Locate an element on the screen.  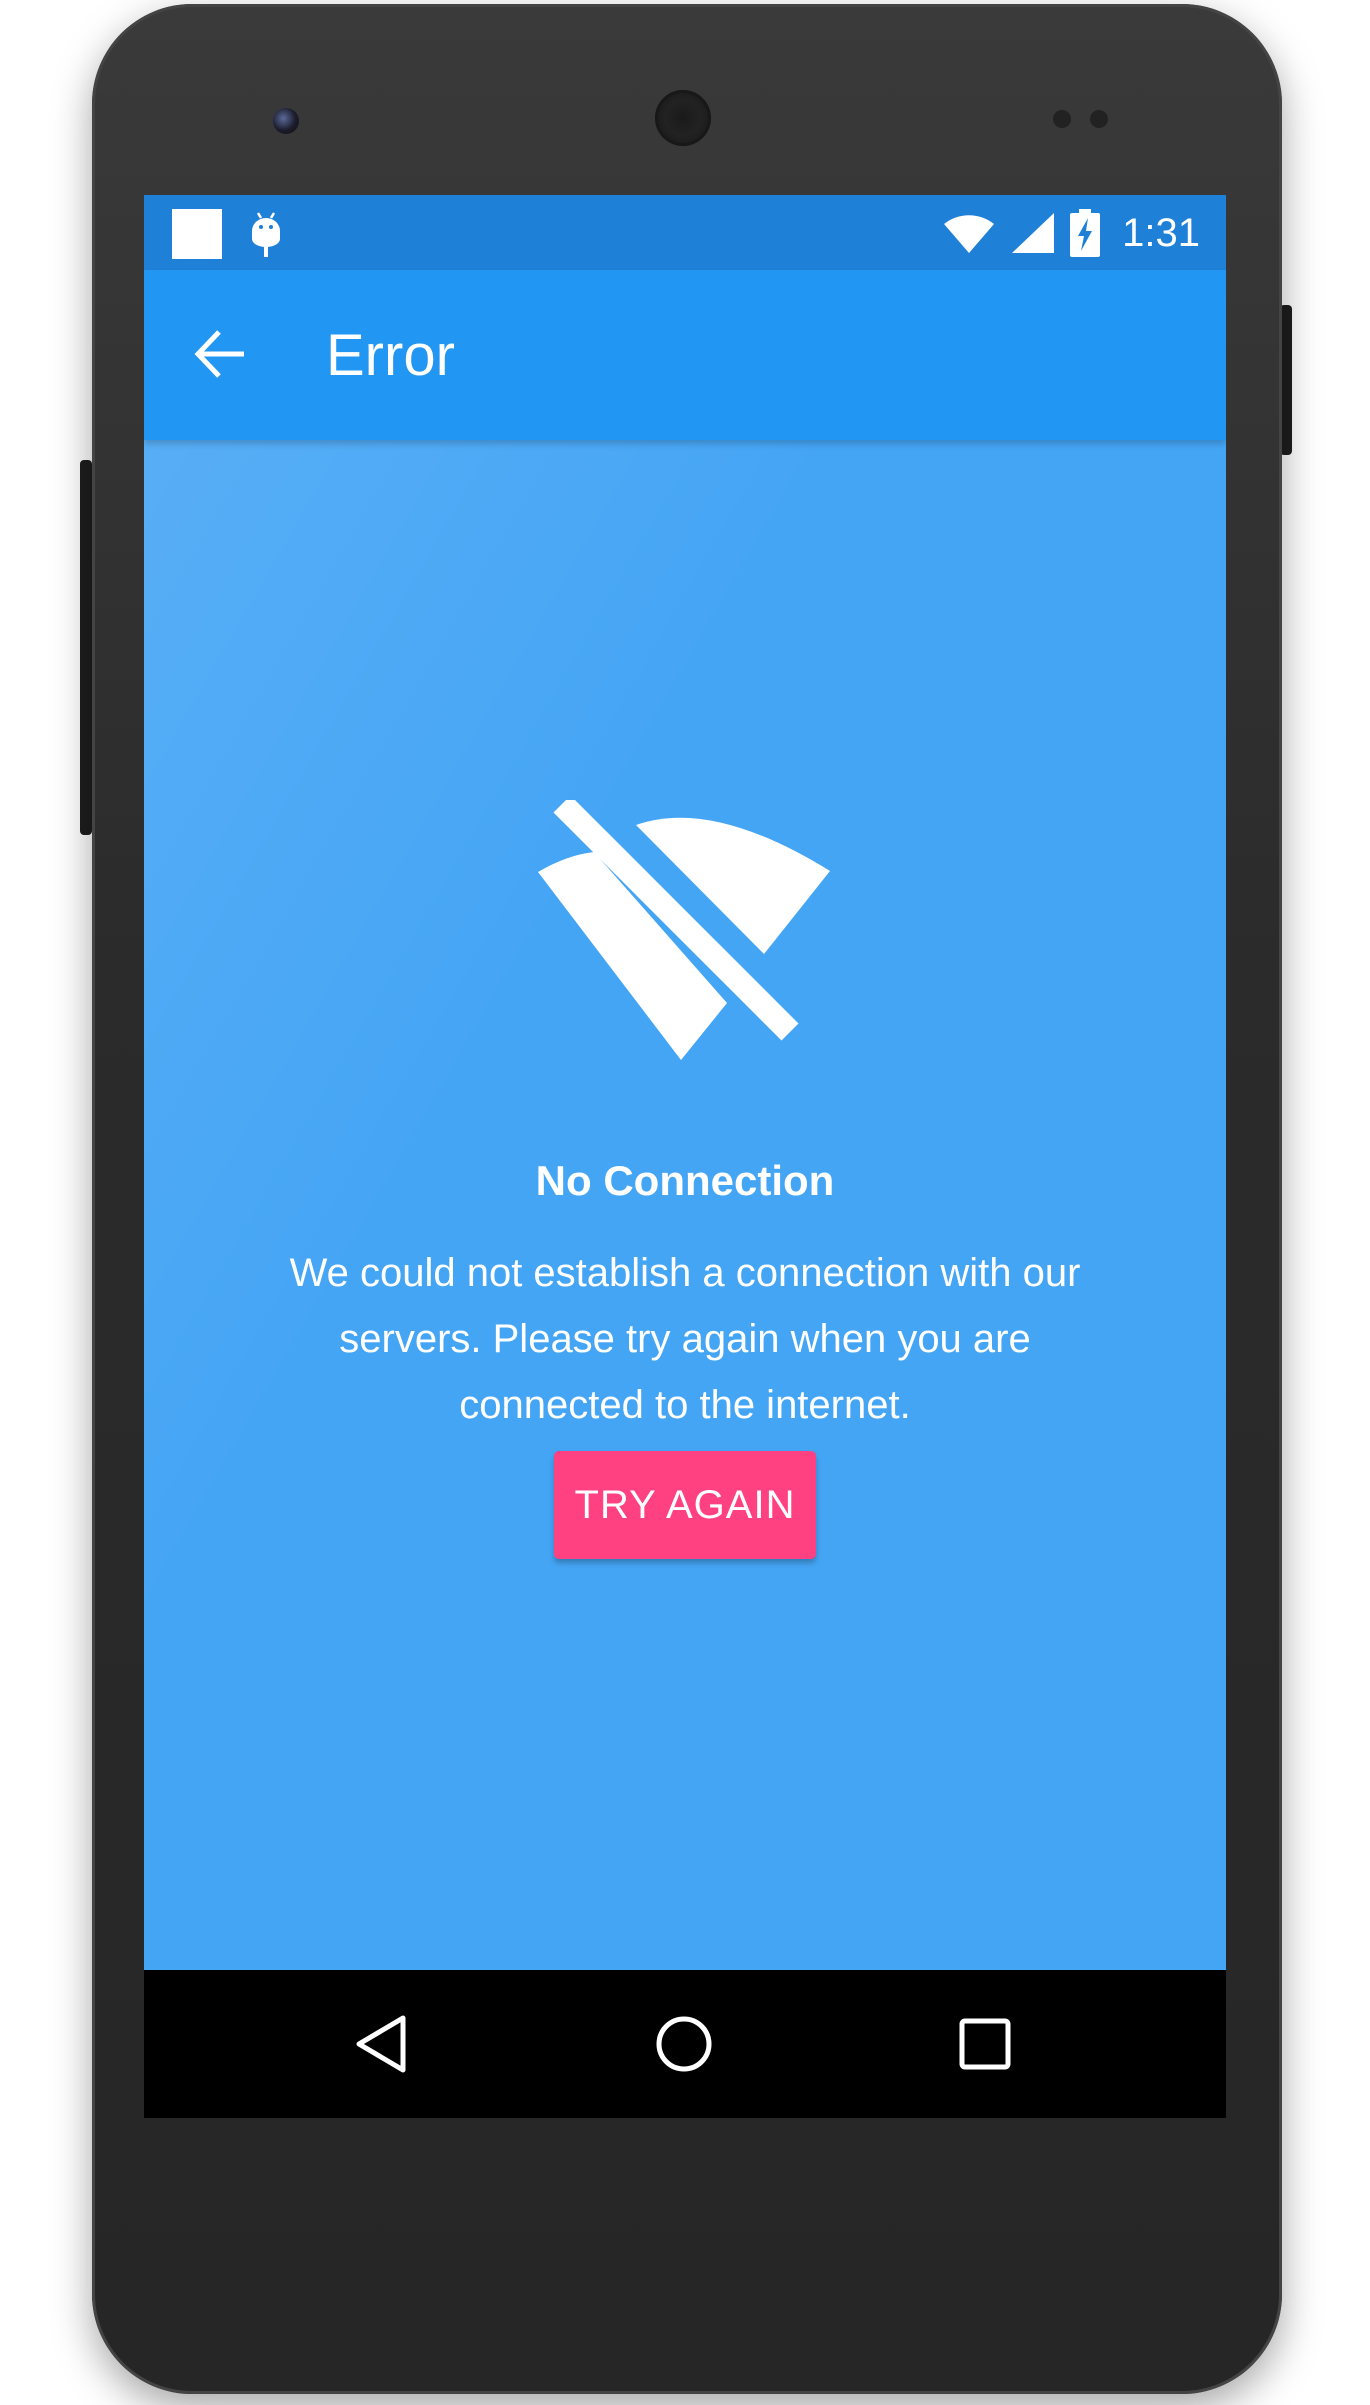
try-again-button: TRY AGAIN is located at coordinates (685, 1505).